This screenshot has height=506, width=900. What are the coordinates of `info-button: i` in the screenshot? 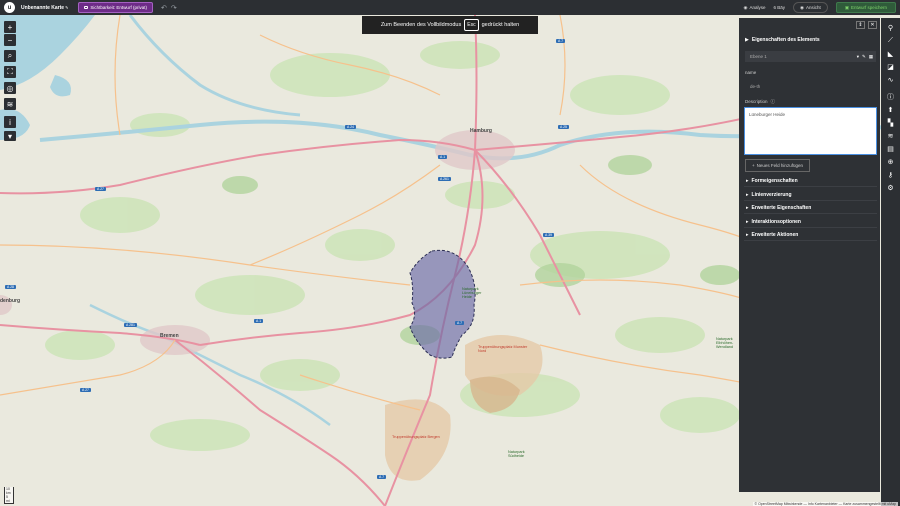 It's located at (10, 122).